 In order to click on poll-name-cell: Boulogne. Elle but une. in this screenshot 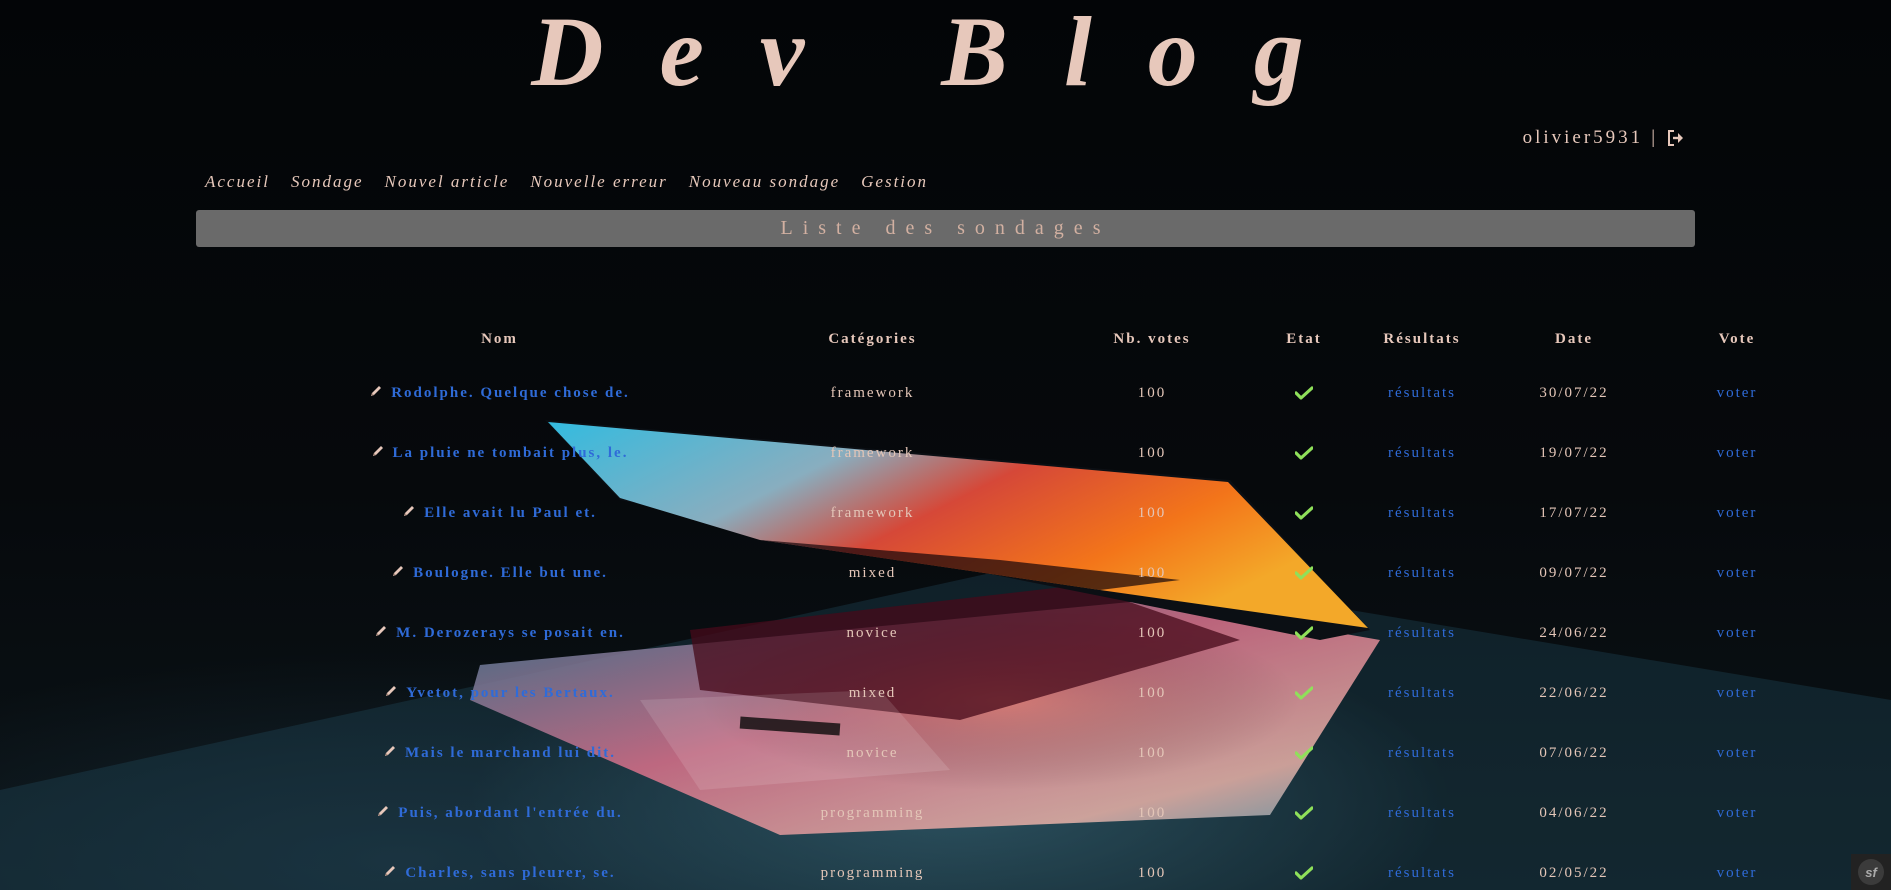, I will do `click(499, 573)`.